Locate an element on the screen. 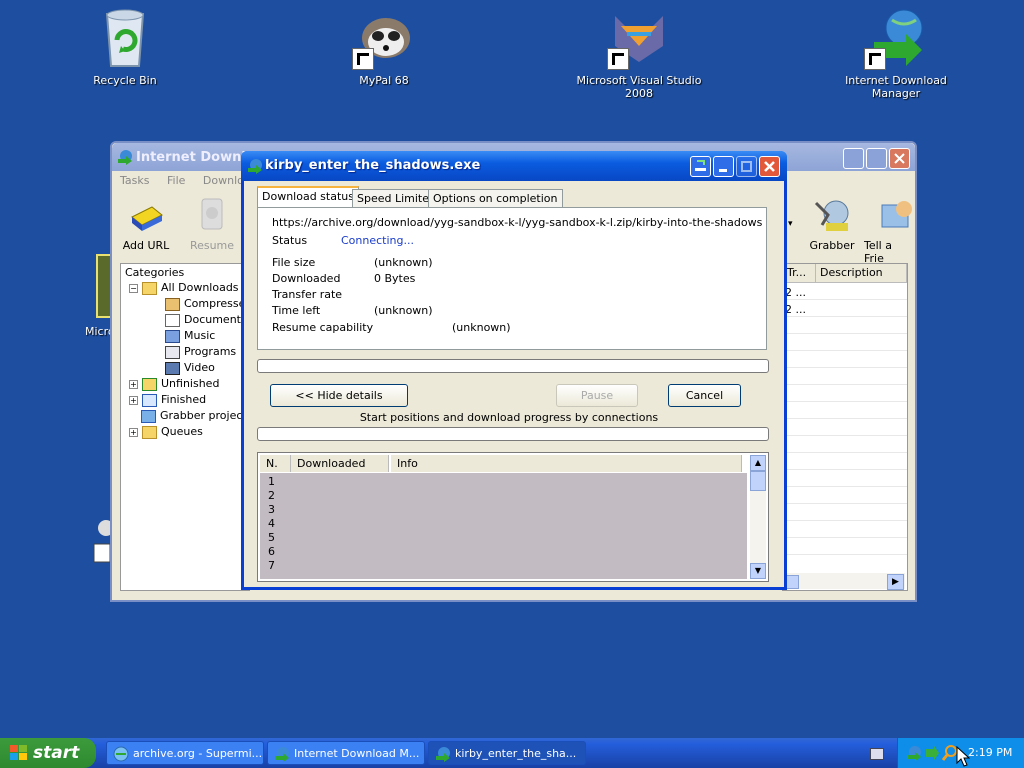 The width and height of the screenshot is (1024, 768). add-url-icon is located at coordinates (146, 215).